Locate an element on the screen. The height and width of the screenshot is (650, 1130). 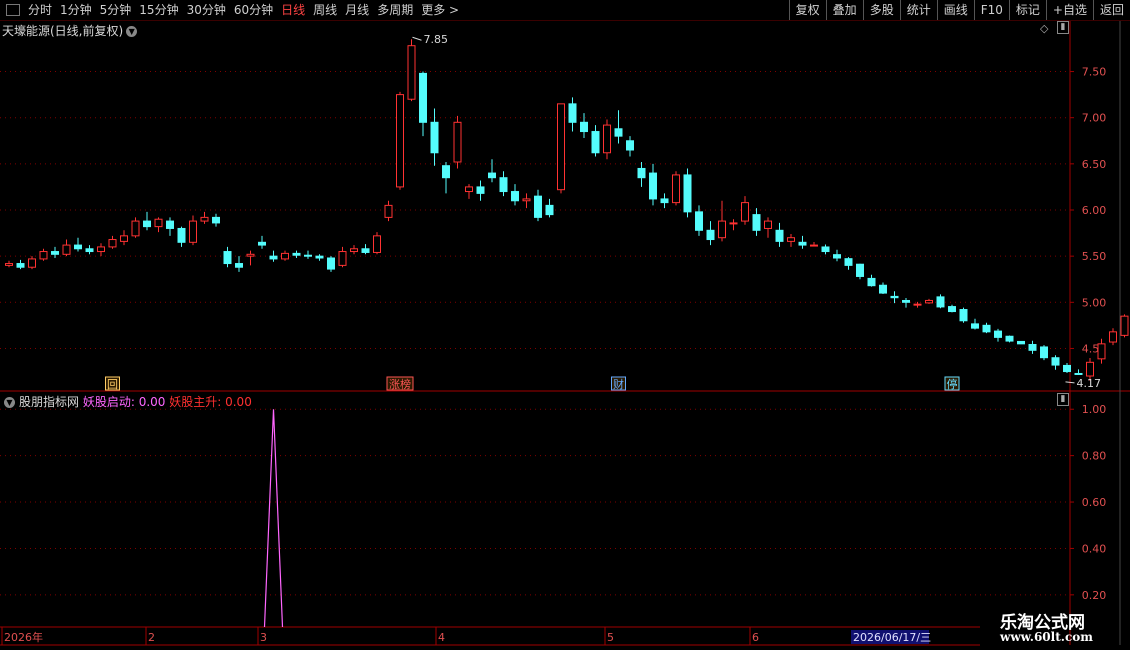
panel-toggle-icon: ▮ is located at coordinates (1063, 27).